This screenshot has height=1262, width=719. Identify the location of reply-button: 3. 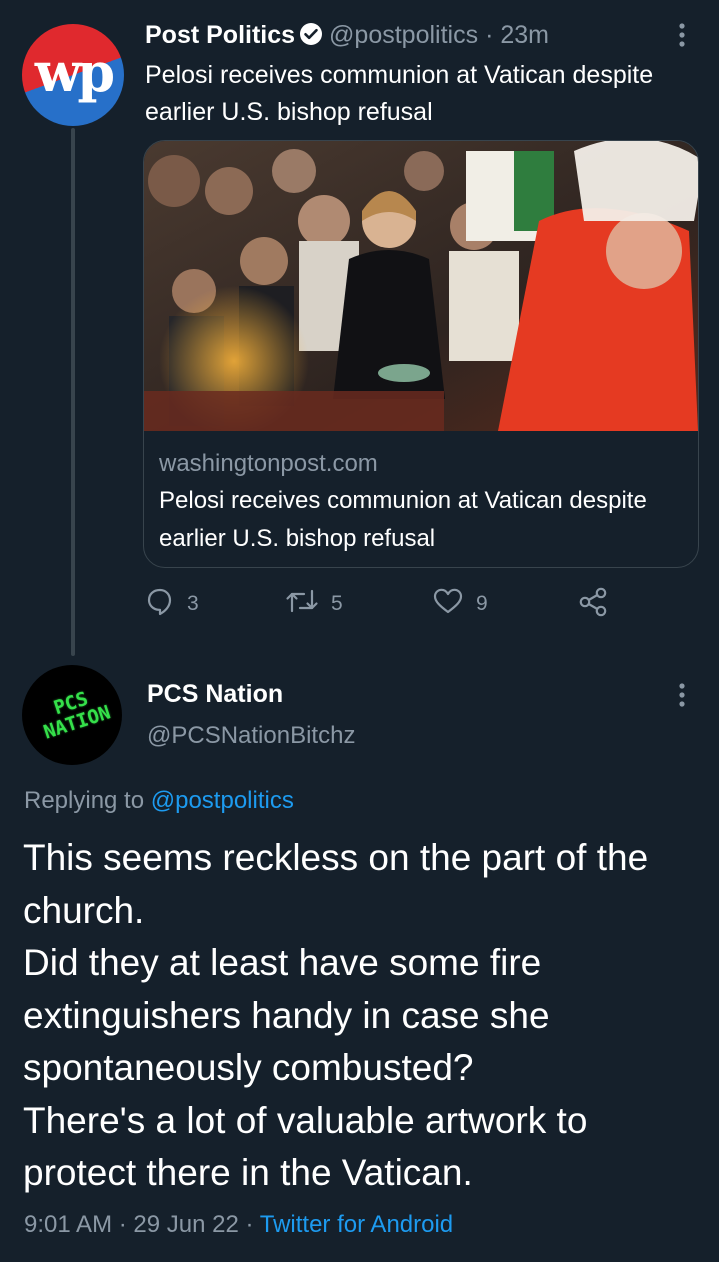
(172, 604).